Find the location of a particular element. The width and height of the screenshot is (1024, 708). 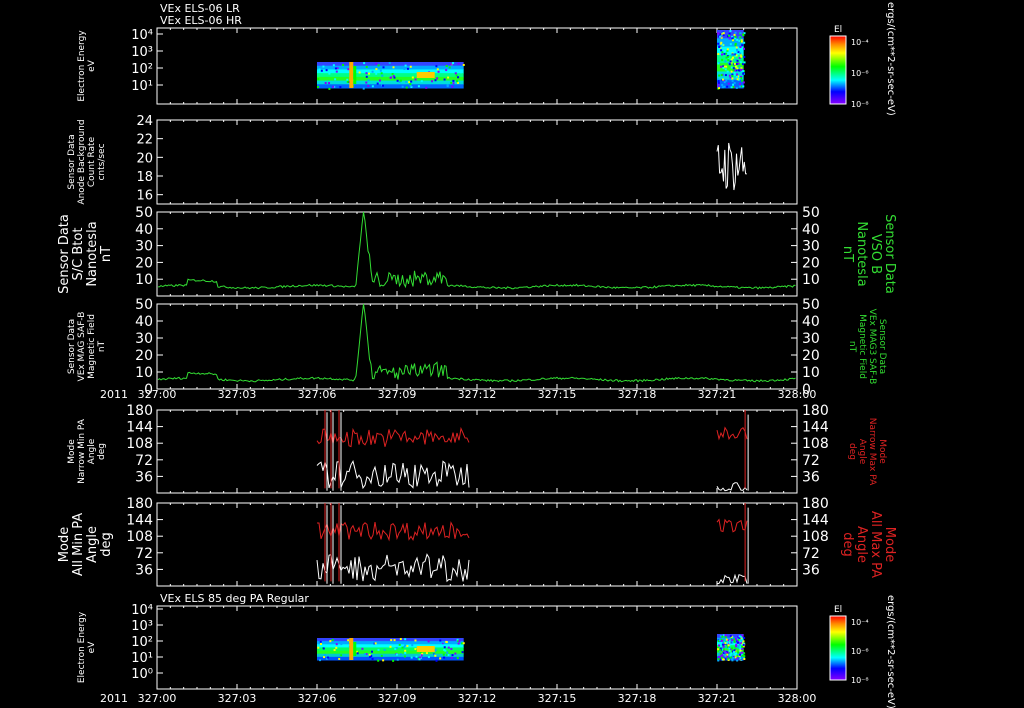

colorbar-title: El is located at coordinates (838, 610).